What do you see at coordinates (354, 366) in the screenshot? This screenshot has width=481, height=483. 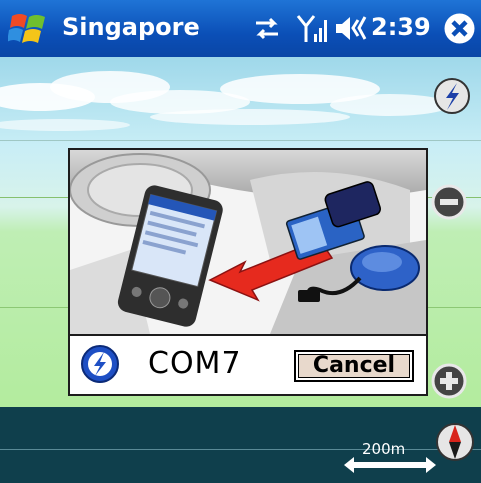 I see `cancel-button: Cancel` at bounding box center [354, 366].